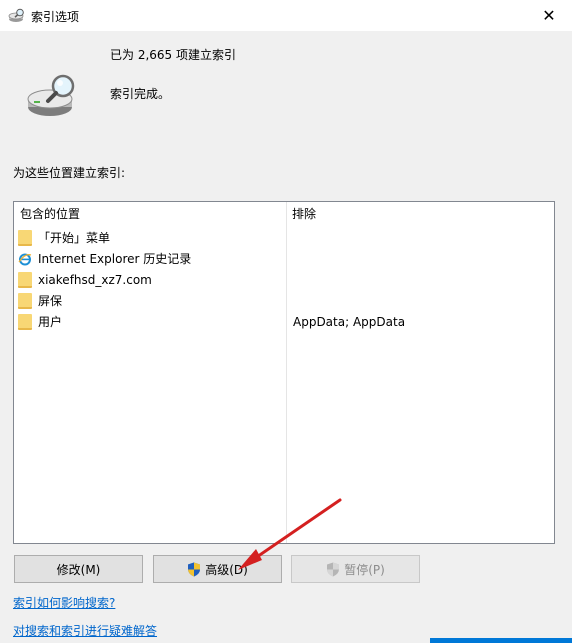 This screenshot has height=643, width=572. I want to click on window-edge-strip, so click(501, 640).